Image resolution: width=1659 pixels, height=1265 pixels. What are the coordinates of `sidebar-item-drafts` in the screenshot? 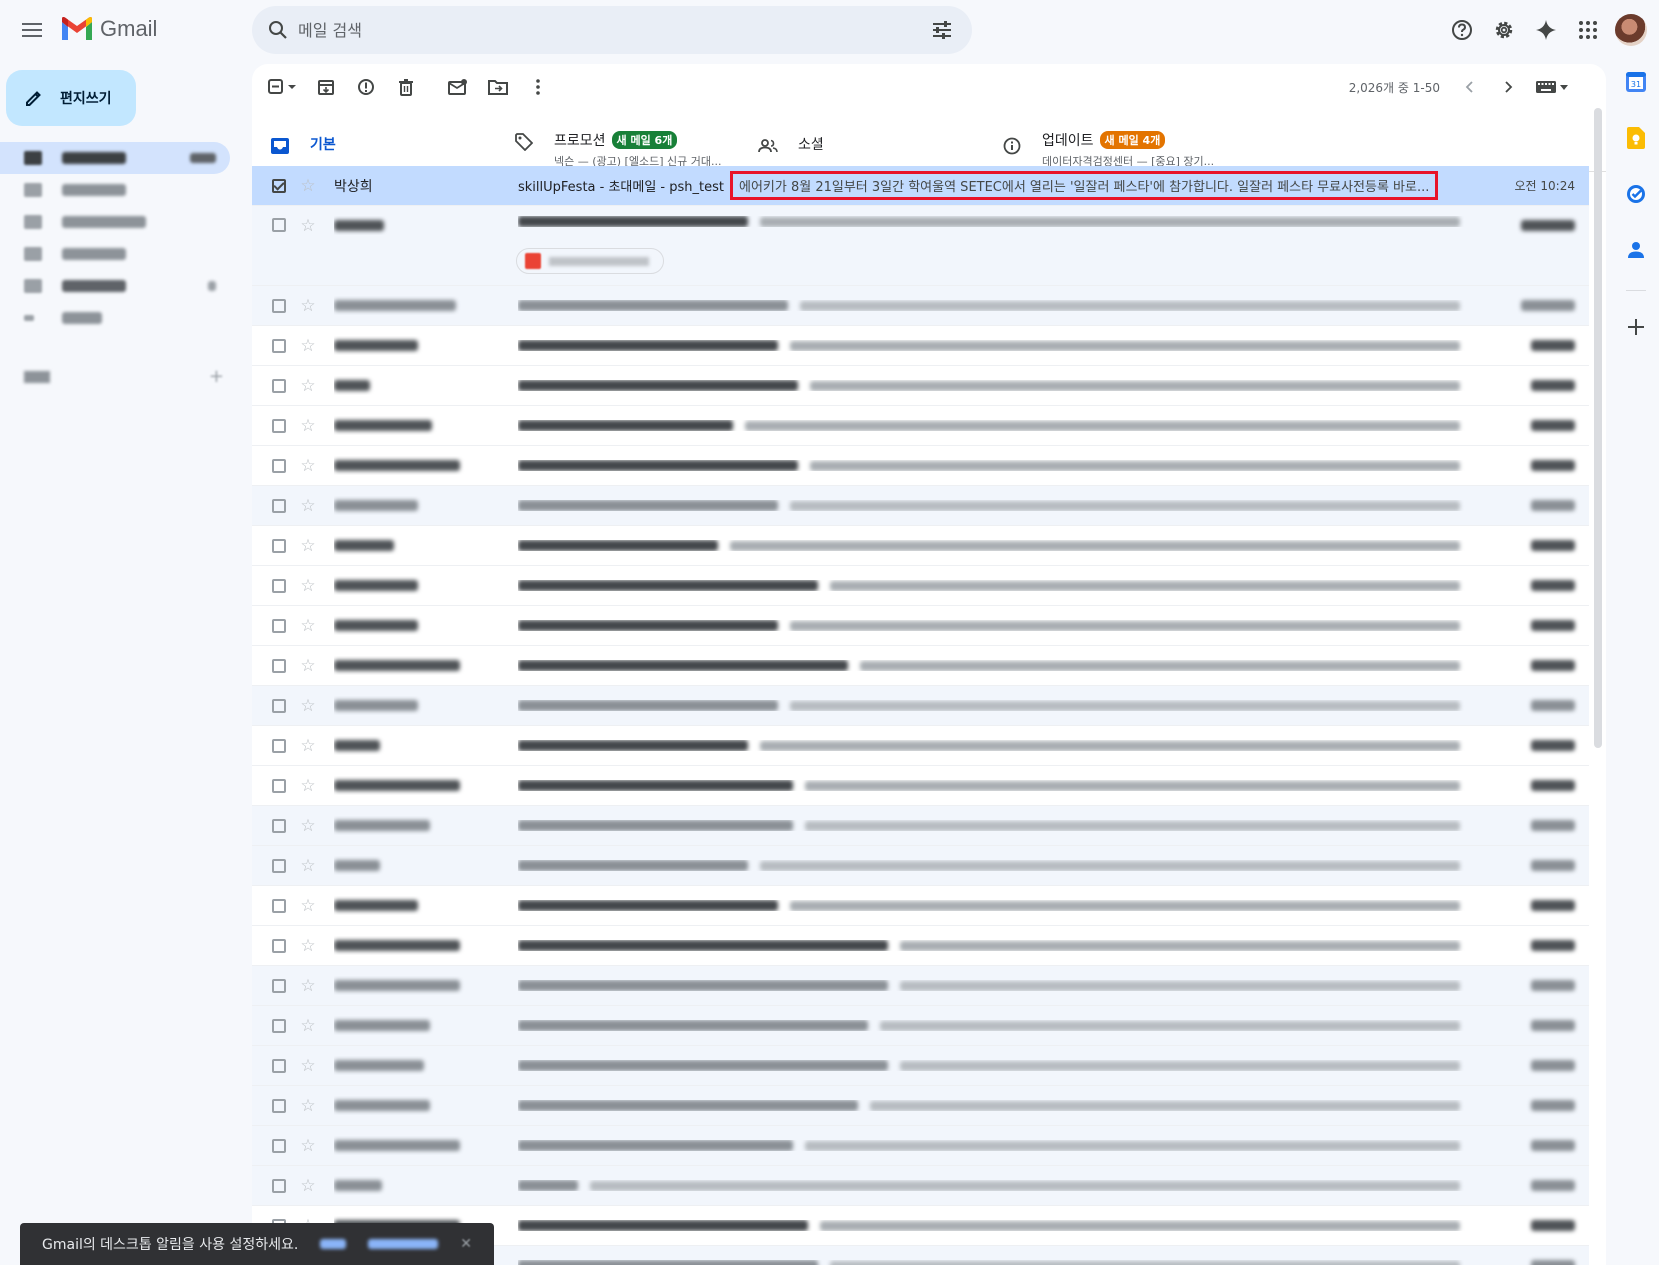 It's located at (115, 286).